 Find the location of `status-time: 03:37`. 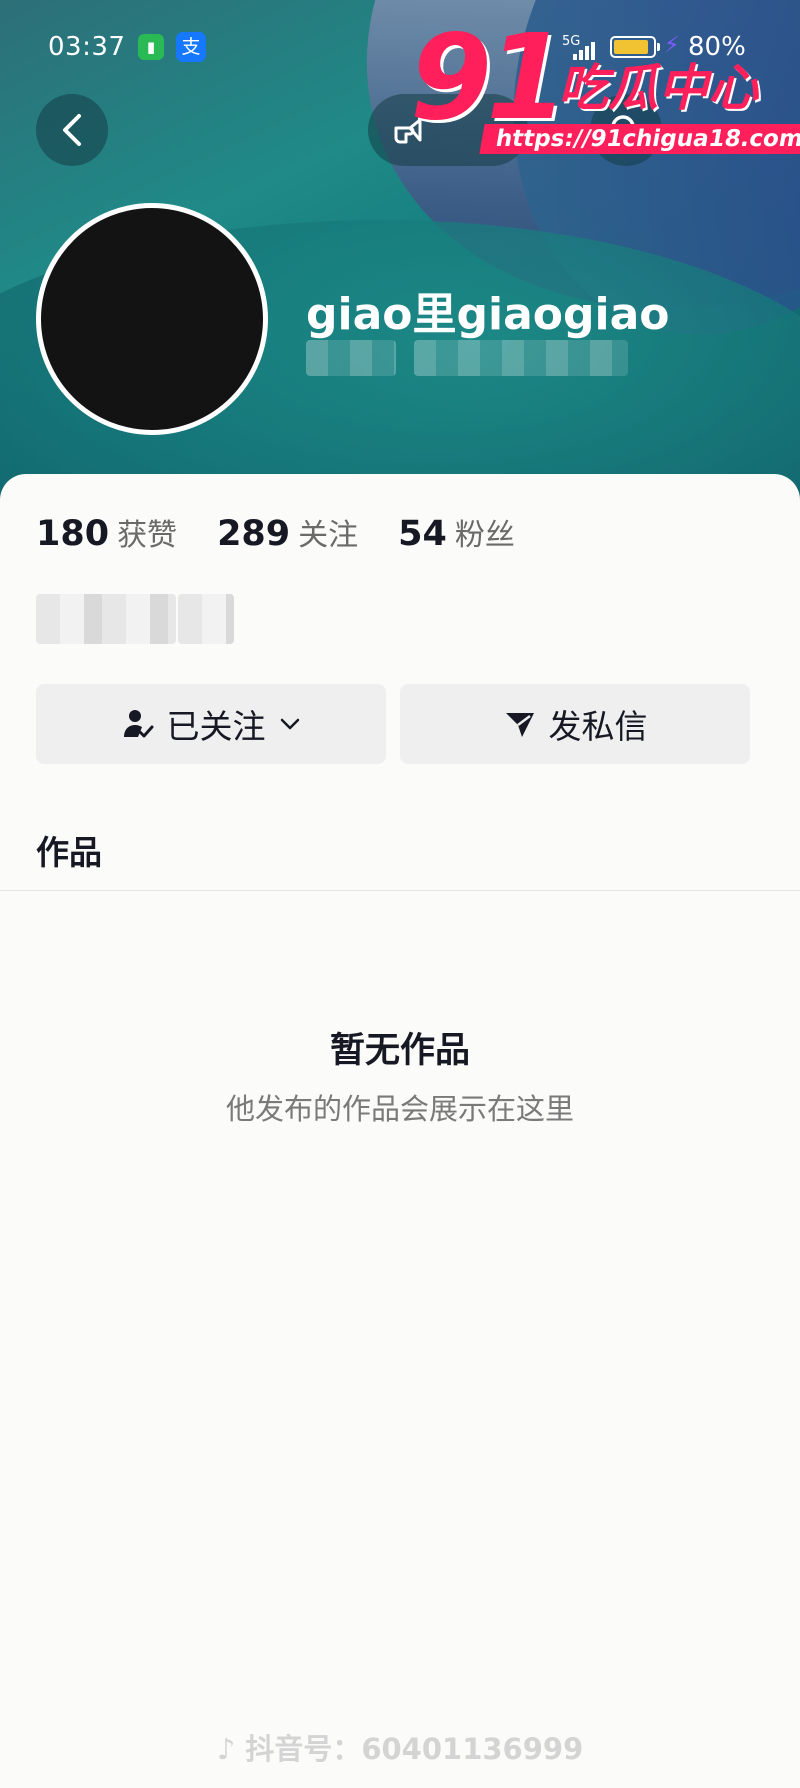

status-time: 03:37 is located at coordinates (87, 47).